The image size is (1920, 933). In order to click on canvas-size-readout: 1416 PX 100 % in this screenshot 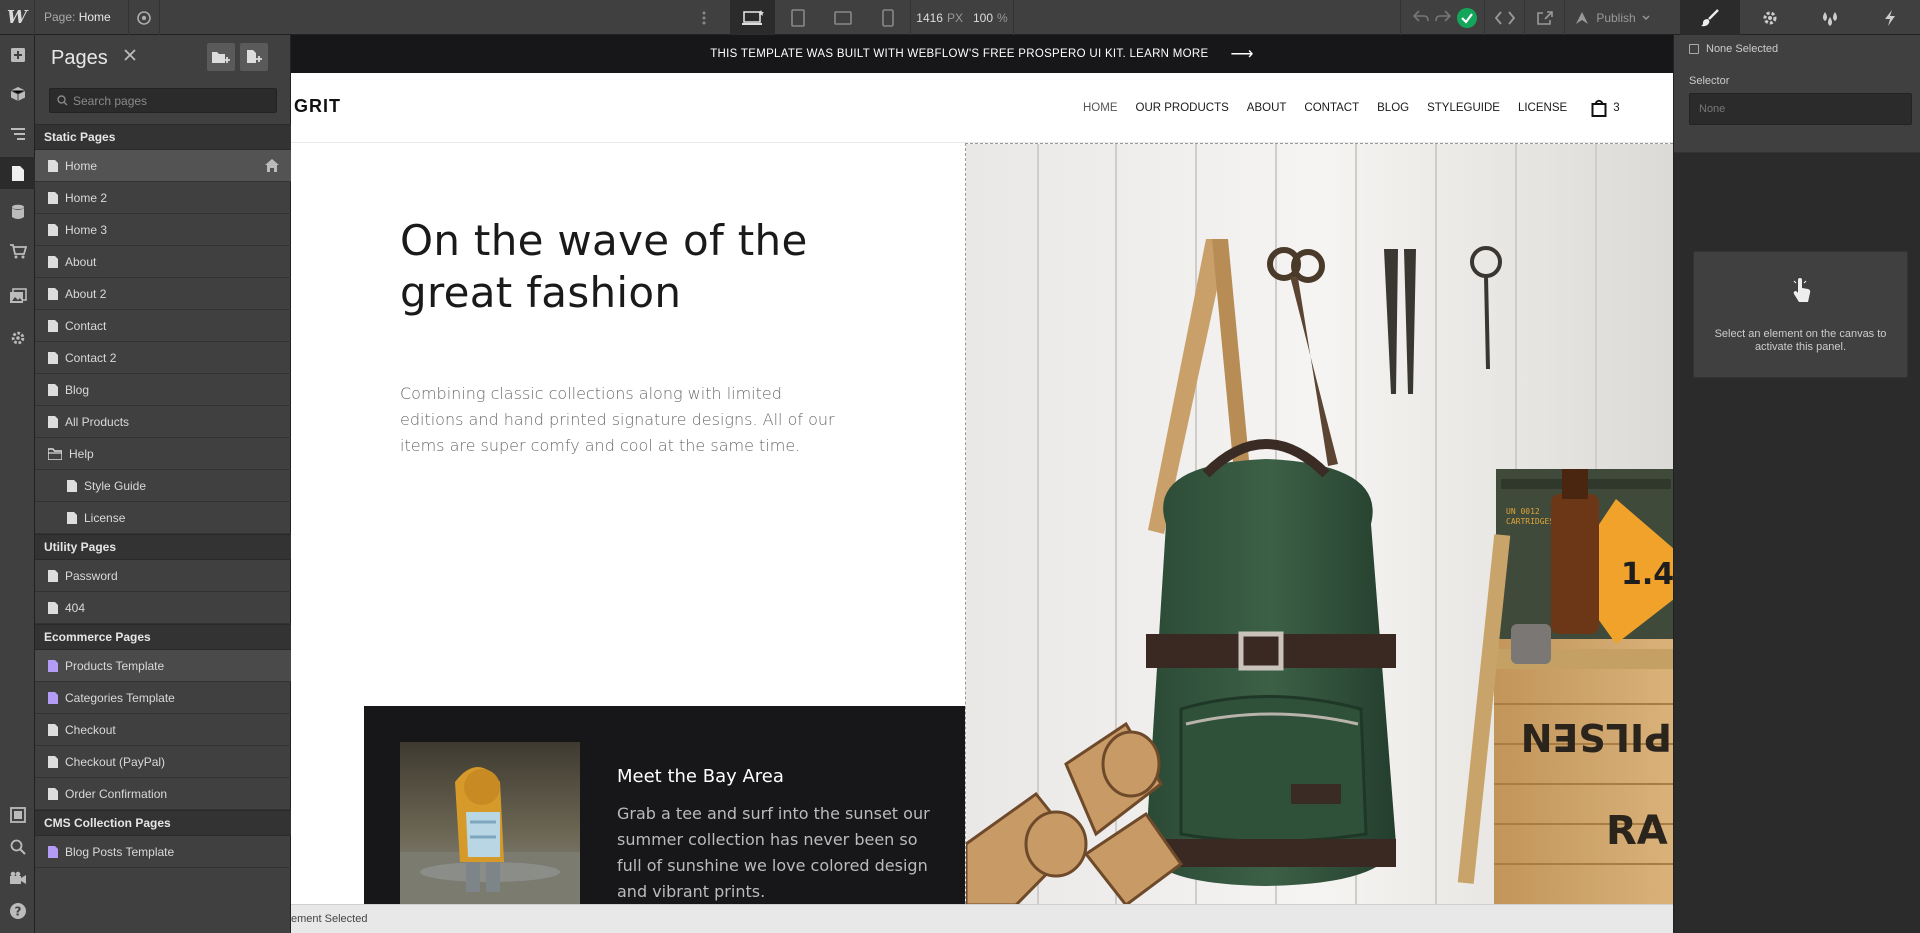, I will do `click(962, 17)`.